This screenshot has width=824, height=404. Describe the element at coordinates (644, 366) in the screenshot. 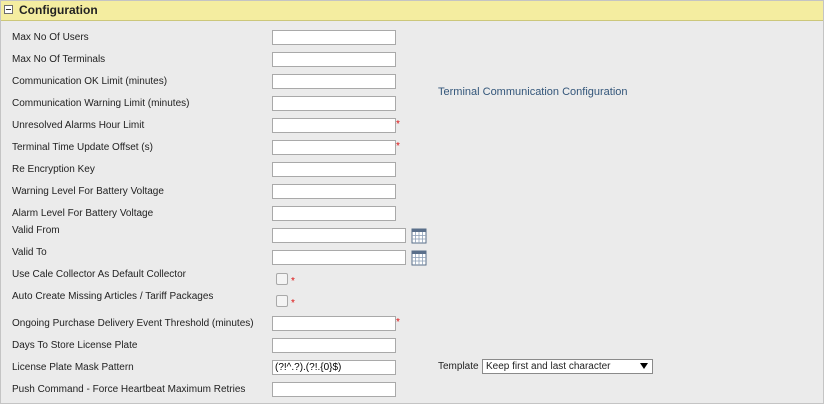

I see `triangle-down-icon` at that location.